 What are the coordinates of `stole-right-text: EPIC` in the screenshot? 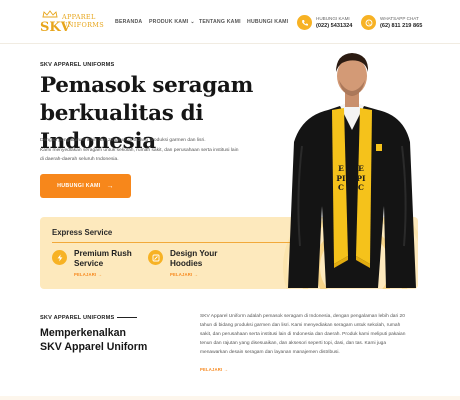 It's located at (361, 178).